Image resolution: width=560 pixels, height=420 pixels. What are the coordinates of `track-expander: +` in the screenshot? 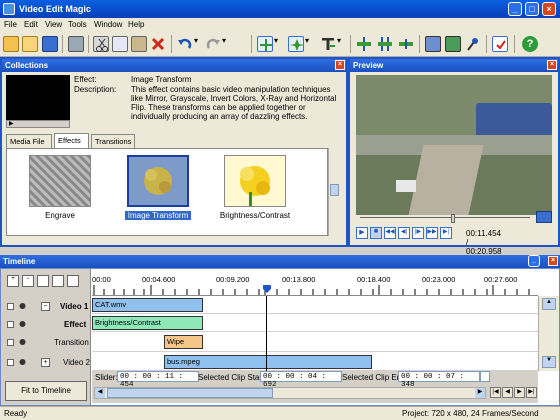 It's located at (45, 362).